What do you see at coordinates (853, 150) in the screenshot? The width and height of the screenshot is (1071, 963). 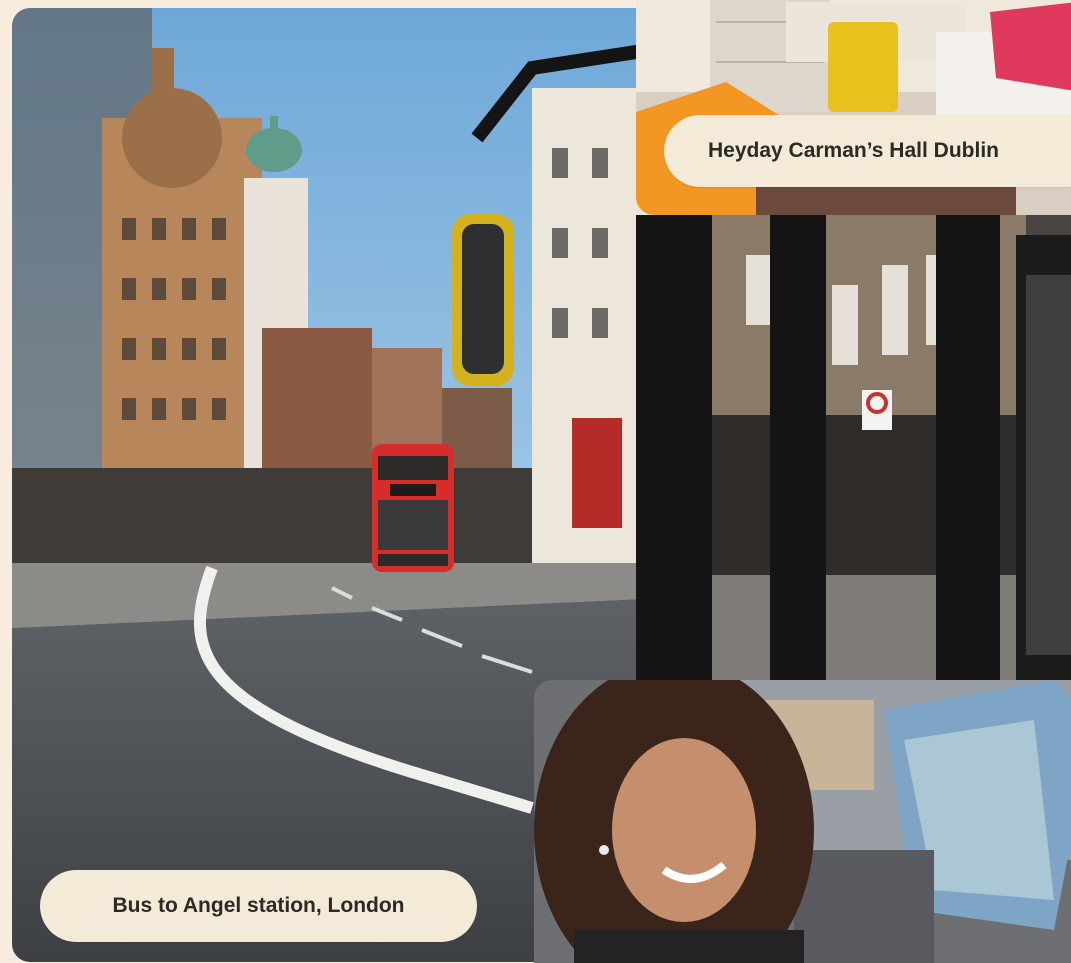 I see `dublin-caption-text: Heyday Carman’s Hall Dublin` at bounding box center [853, 150].